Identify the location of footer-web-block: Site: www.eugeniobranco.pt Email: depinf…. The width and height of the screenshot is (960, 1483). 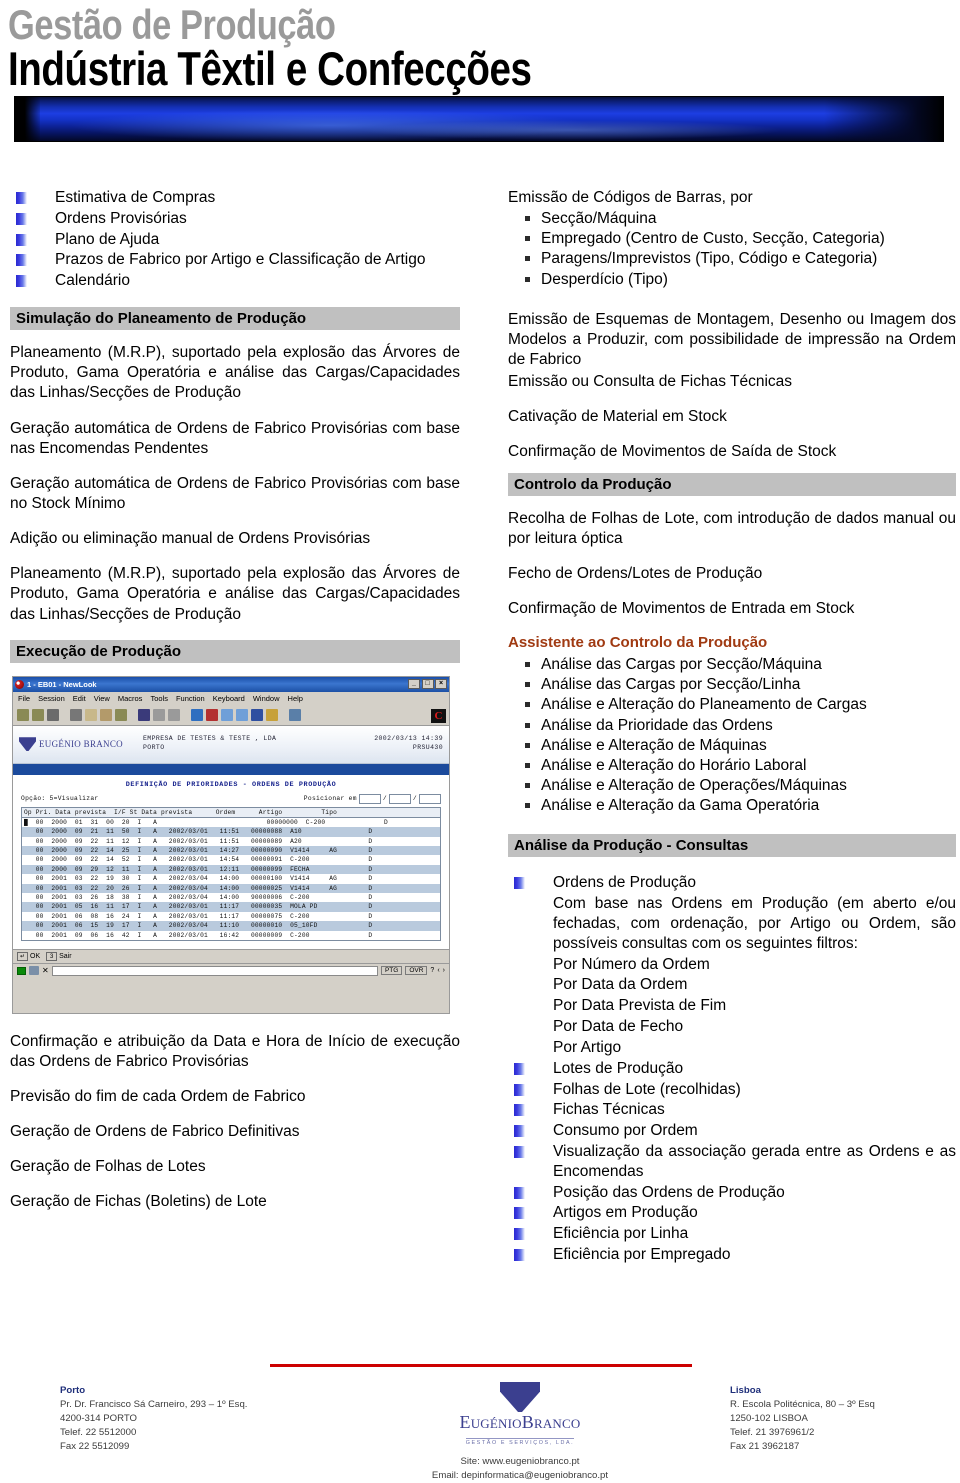
(520, 1469).